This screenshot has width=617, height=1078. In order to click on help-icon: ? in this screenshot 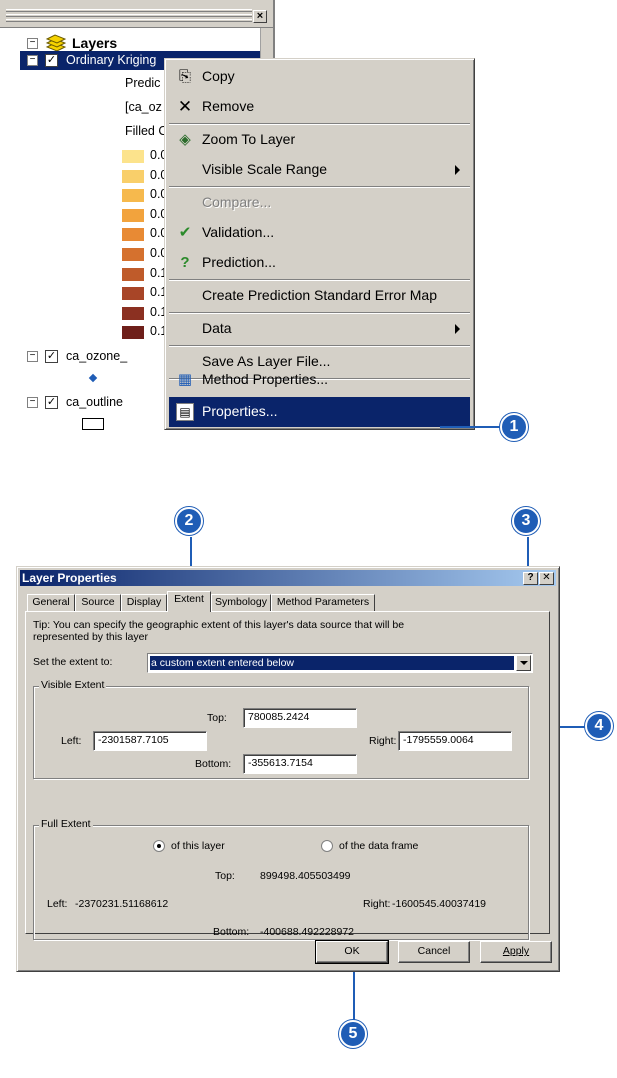, I will do `click(530, 578)`.